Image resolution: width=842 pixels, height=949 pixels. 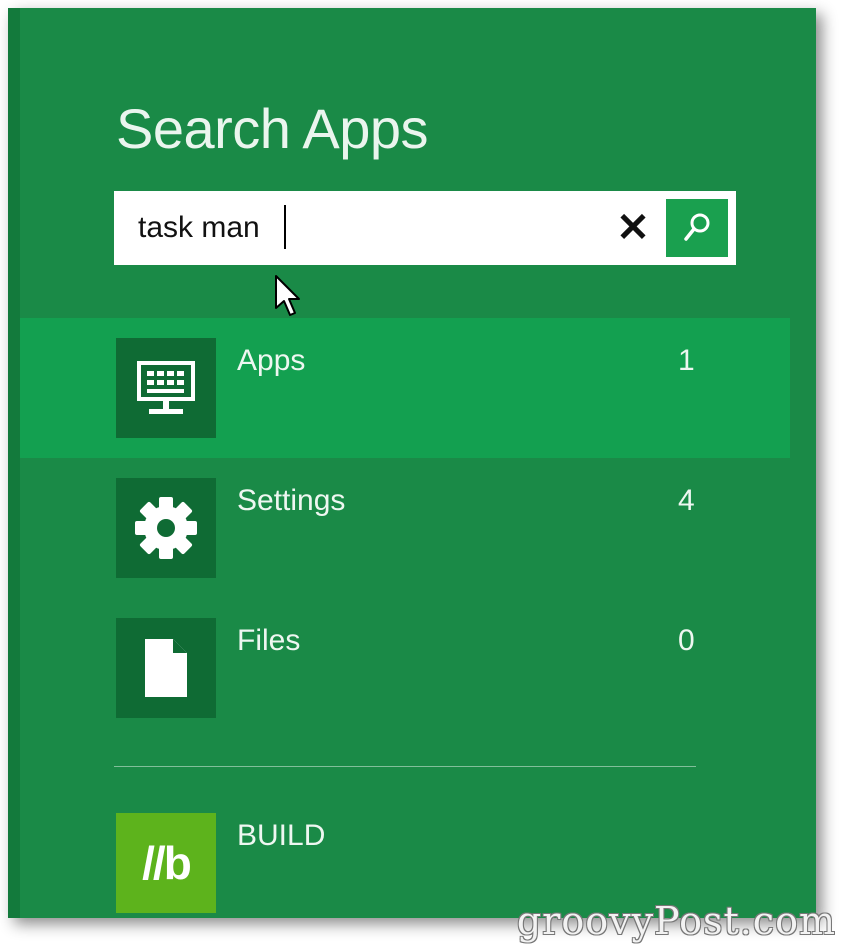 I want to click on search-input, so click(x=358, y=228).